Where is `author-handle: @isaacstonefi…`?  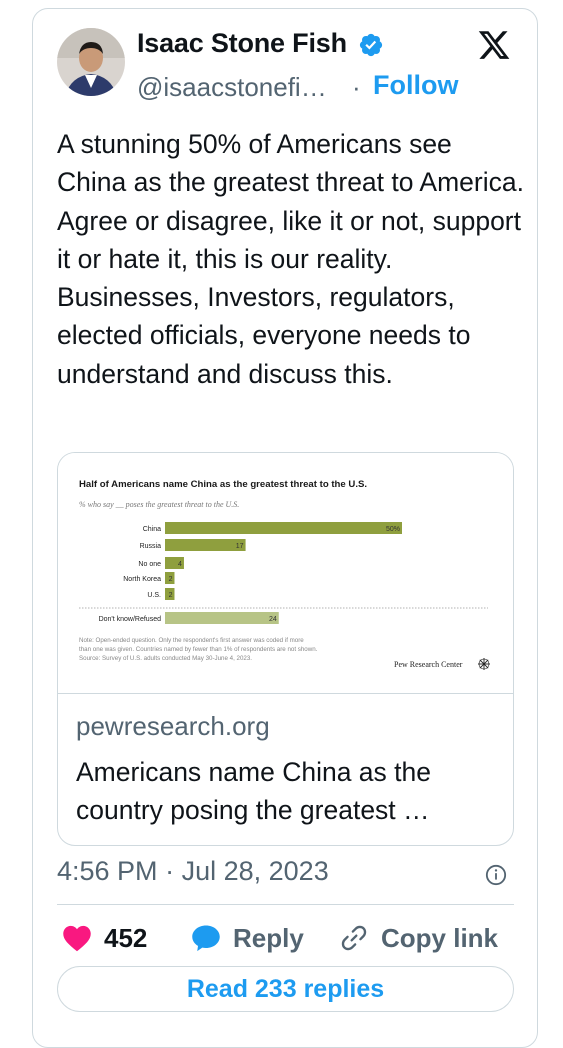 author-handle: @isaacstonefi… is located at coordinates (232, 87).